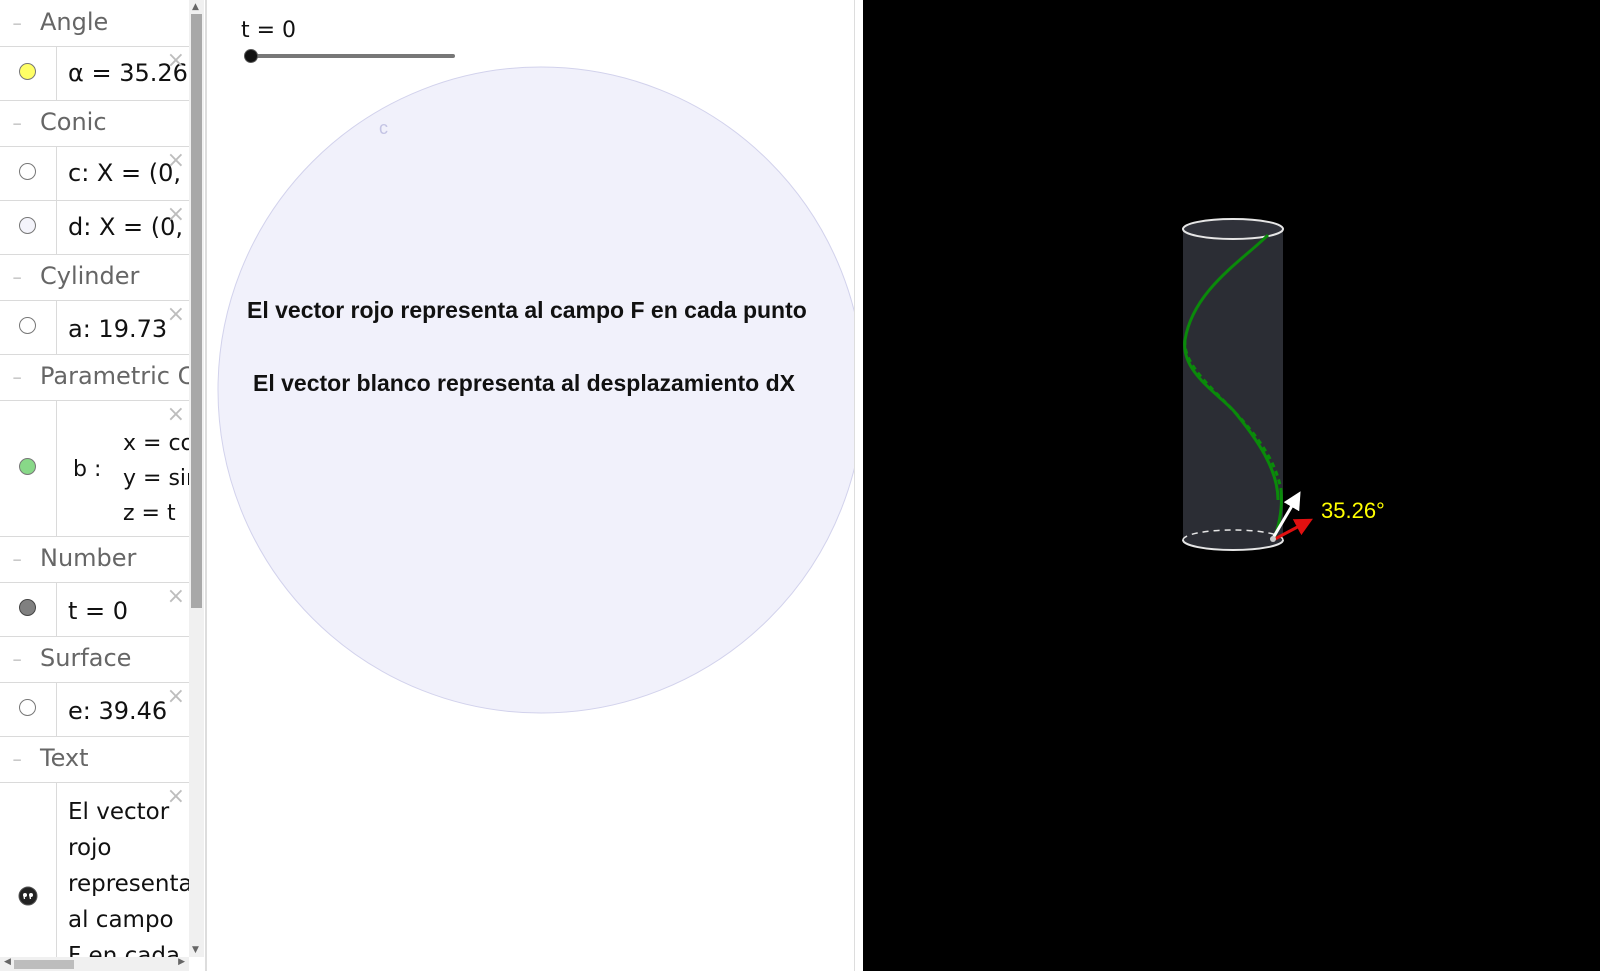 Image resolution: width=1600 pixels, height=971 pixels. I want to click on algebra-item-a: a: 19.73 ×, so click(94, 327).